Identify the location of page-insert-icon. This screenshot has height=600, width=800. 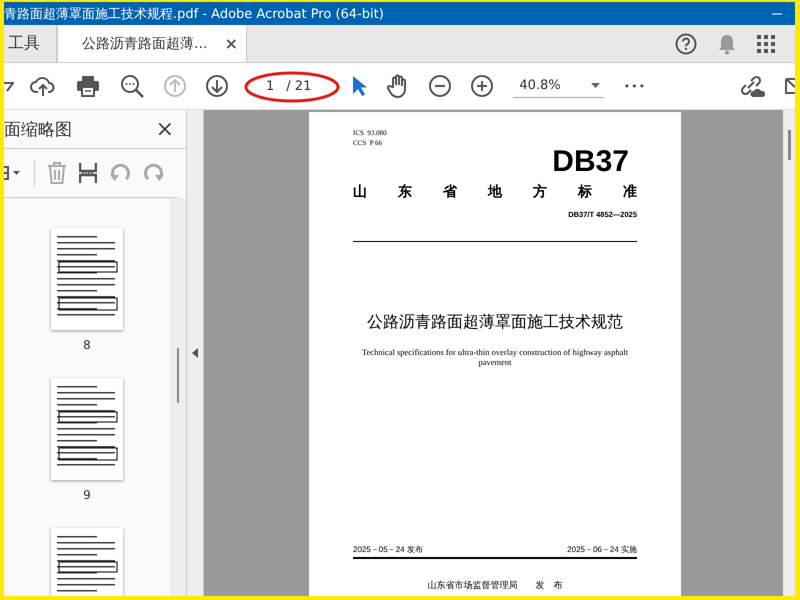
(88, 173).